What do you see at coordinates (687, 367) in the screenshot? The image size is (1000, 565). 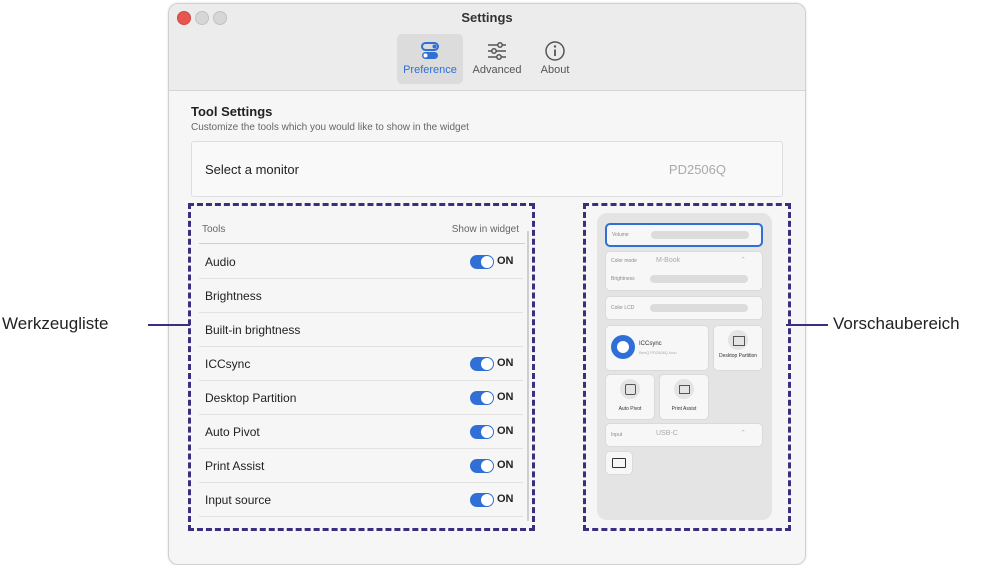 I see `preview-area-highlight` at bounding box center [687, 367].